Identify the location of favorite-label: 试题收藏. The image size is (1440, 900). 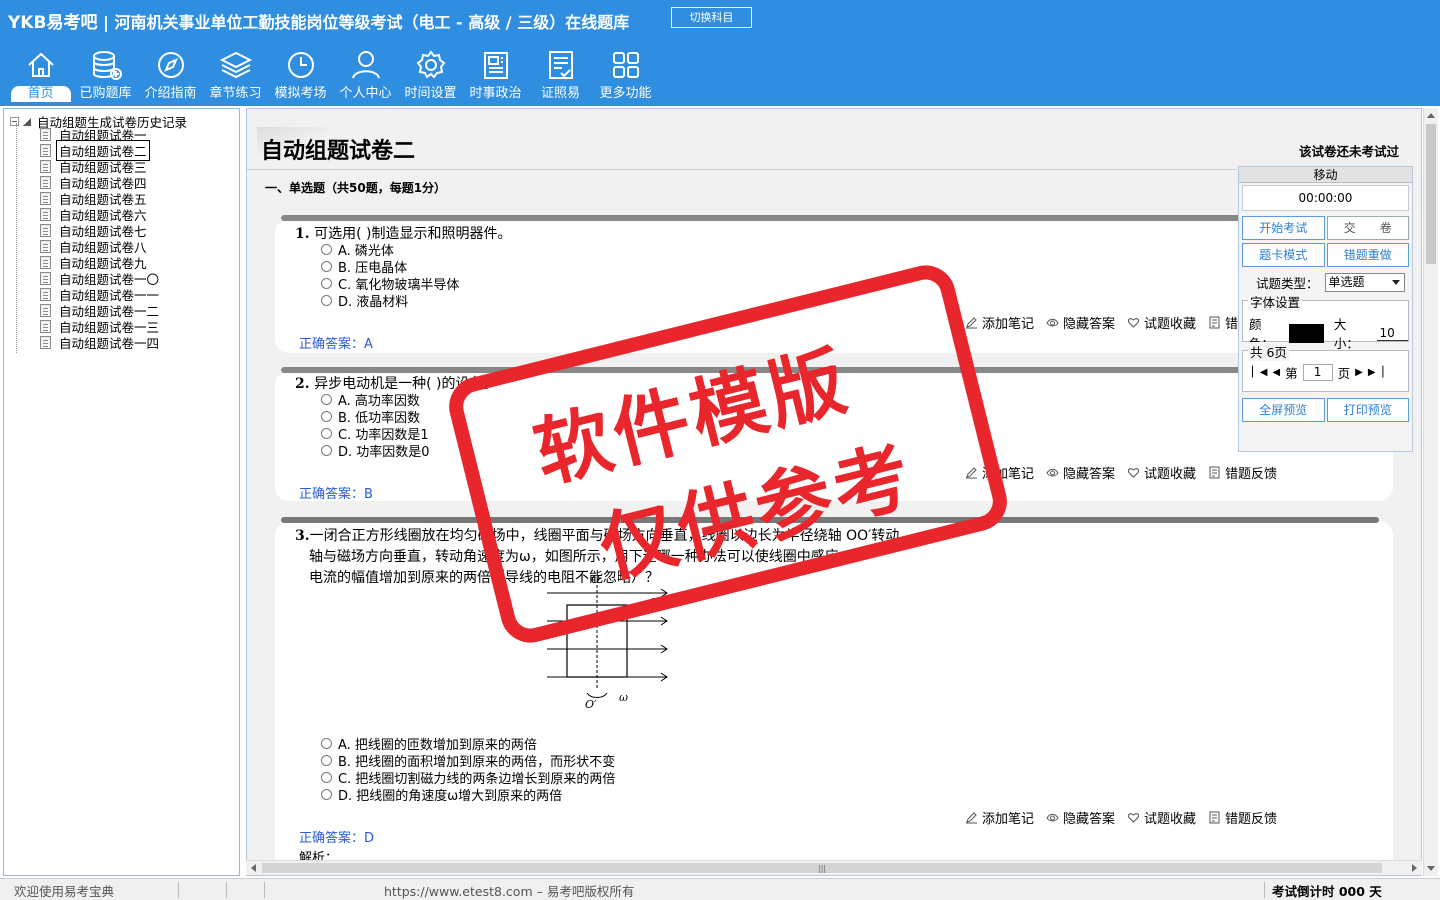
(1170, 474).